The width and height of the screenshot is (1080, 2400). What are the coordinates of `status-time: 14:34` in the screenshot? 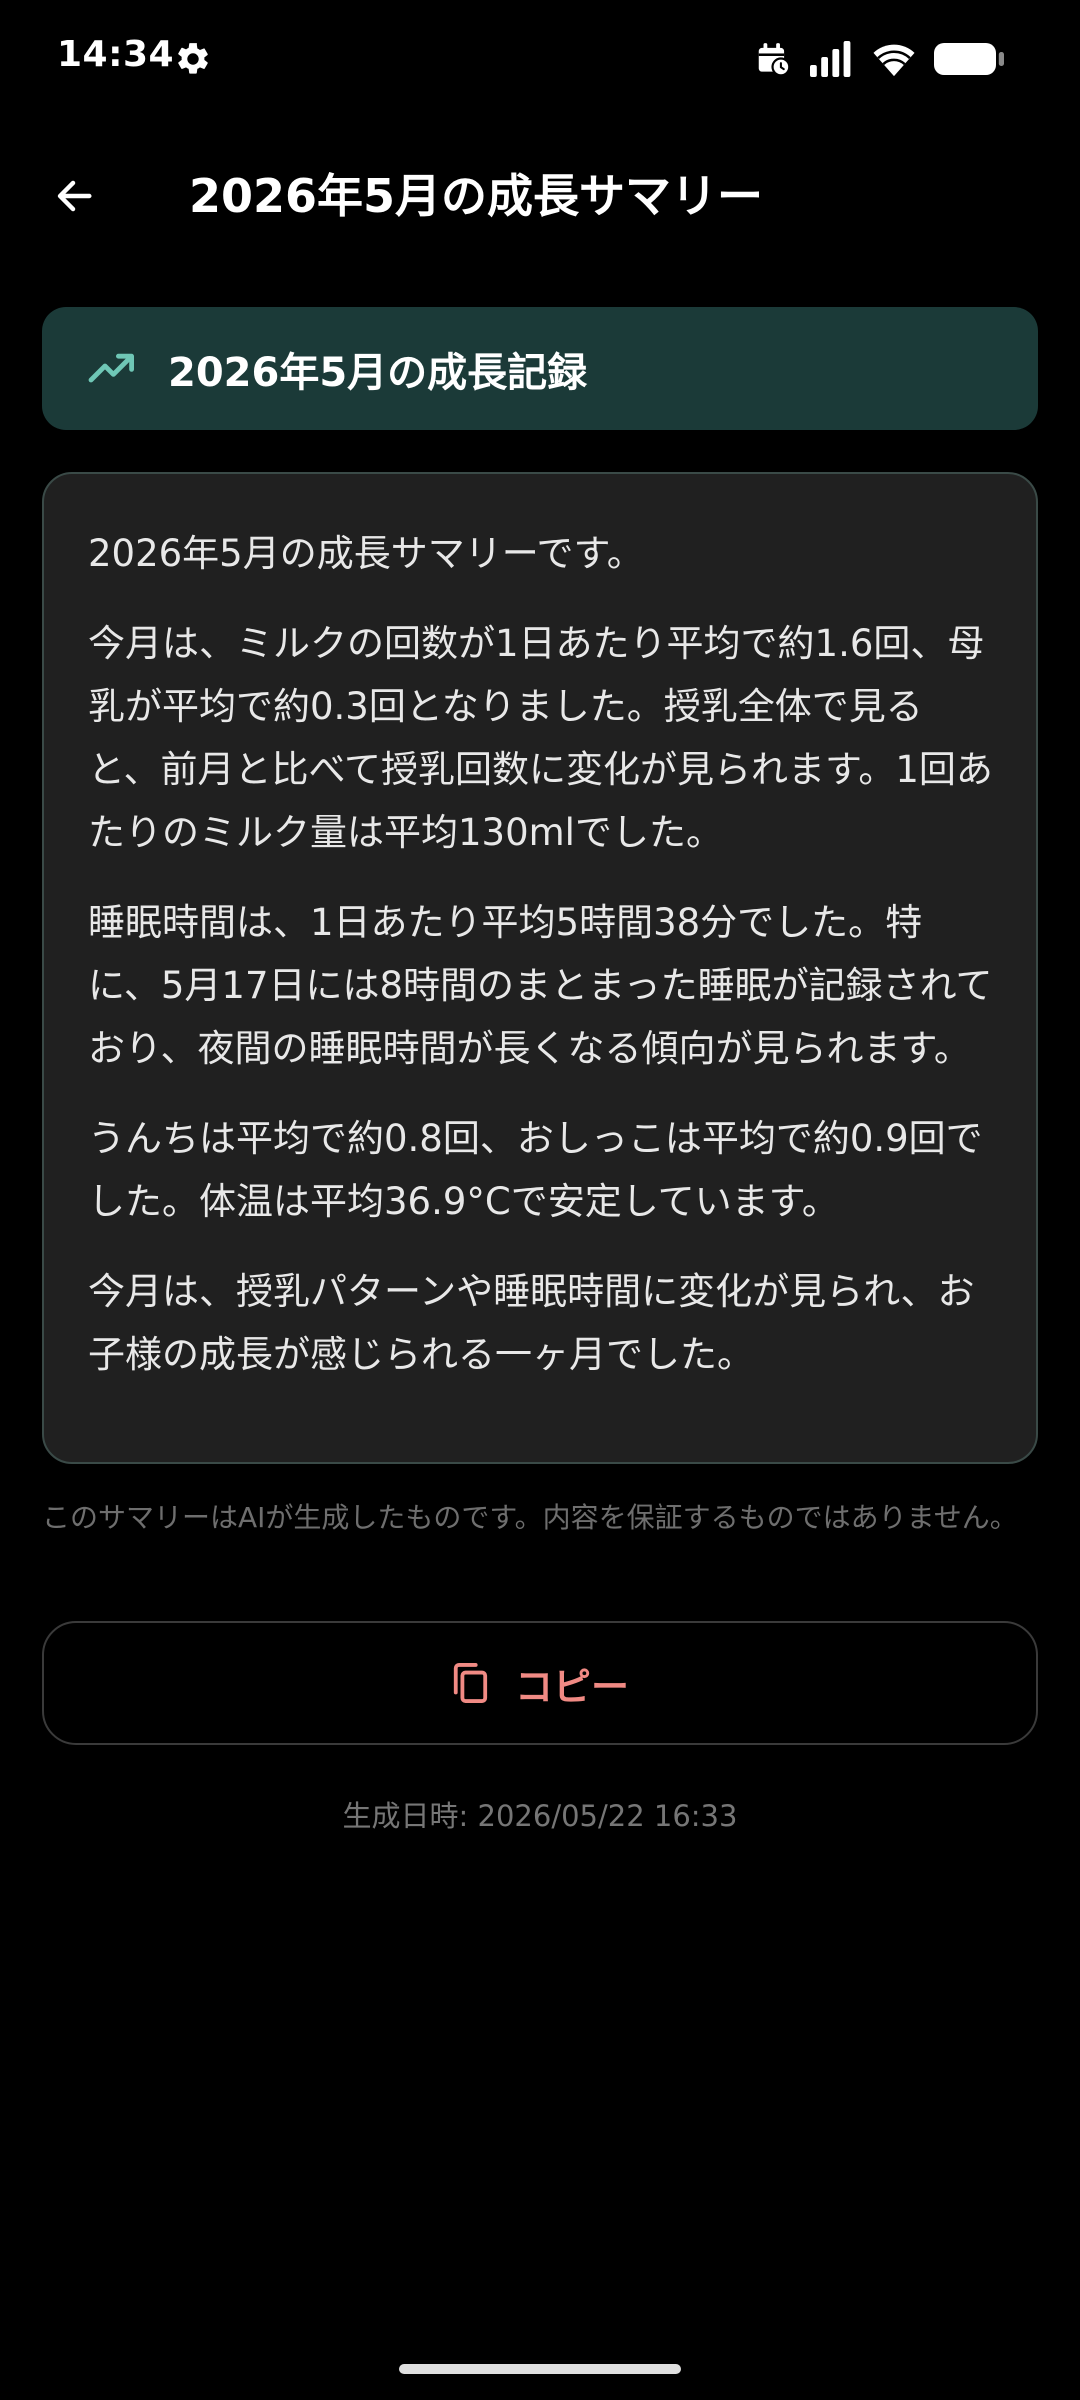 It's located at (116, 54).